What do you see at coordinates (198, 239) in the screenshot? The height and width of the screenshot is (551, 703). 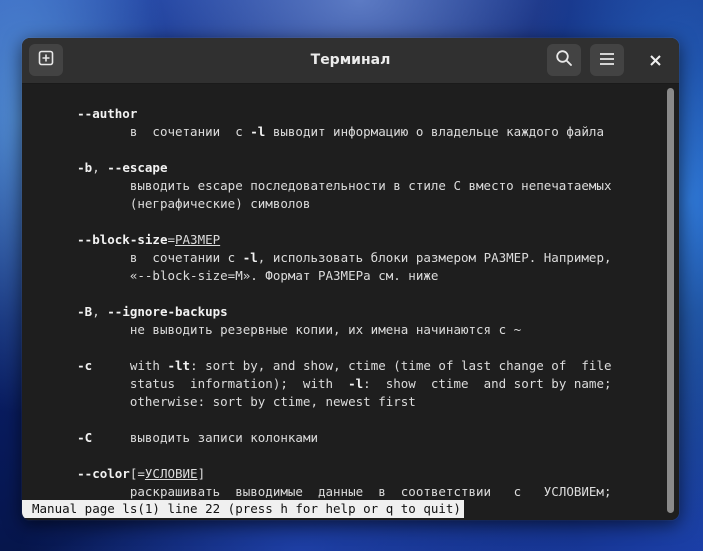 I see `arg-size: РАЗМЕР` at bounding box center [198, 239].